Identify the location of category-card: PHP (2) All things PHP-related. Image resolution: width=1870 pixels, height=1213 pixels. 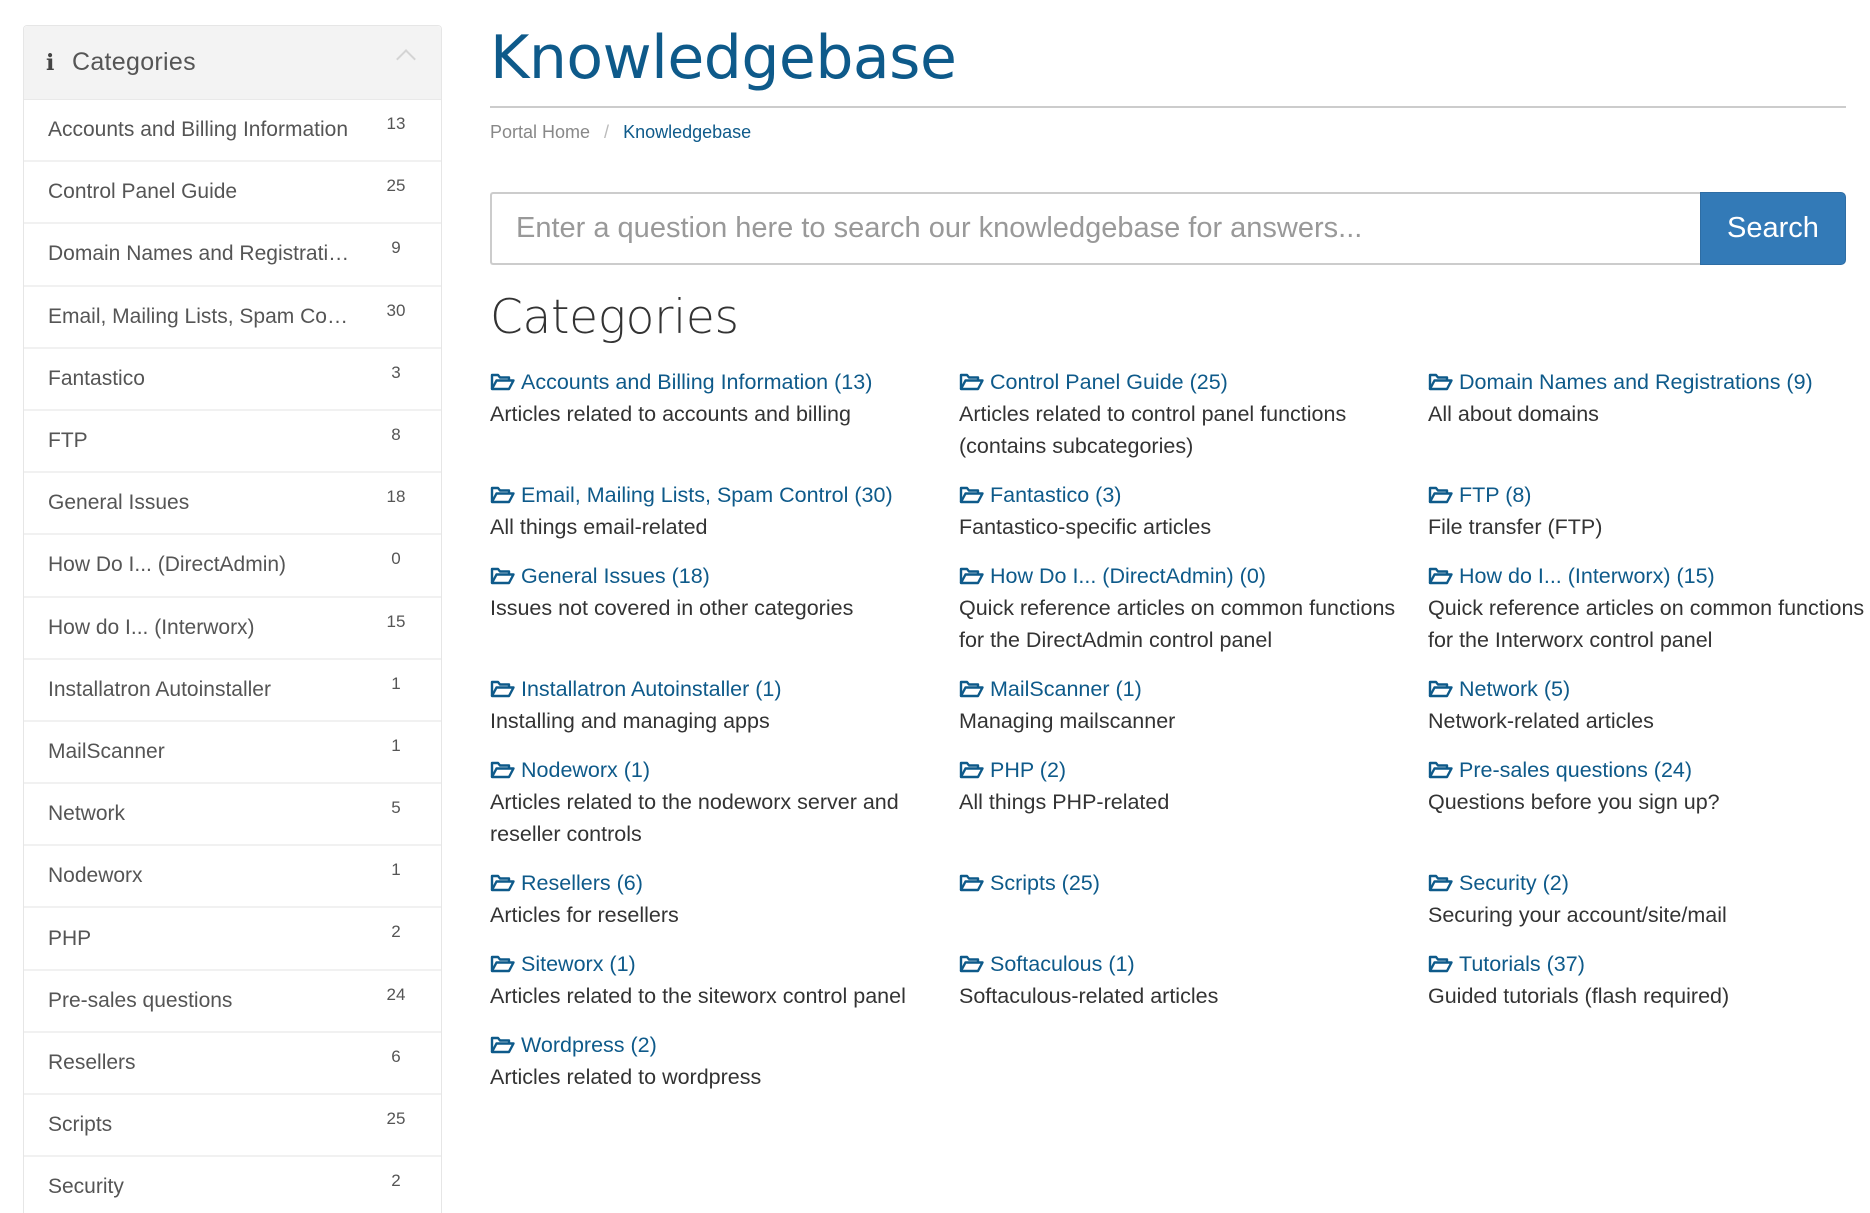
(1193, 802).